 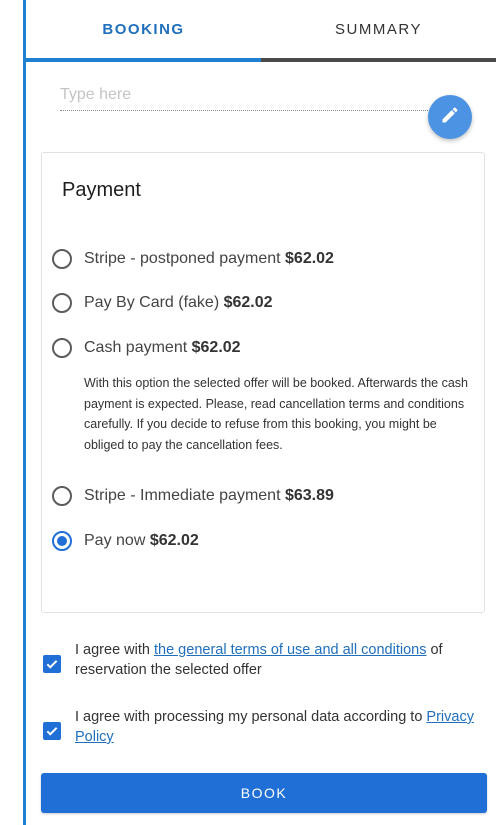 I want to click on pencil-icon, so click(x=450, y=117).